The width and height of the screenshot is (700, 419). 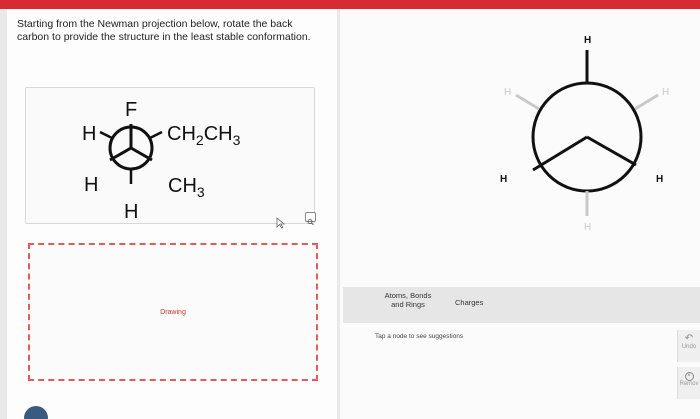 I want to click on editor-back-bond-upper-left, so click(x=527, y=102).